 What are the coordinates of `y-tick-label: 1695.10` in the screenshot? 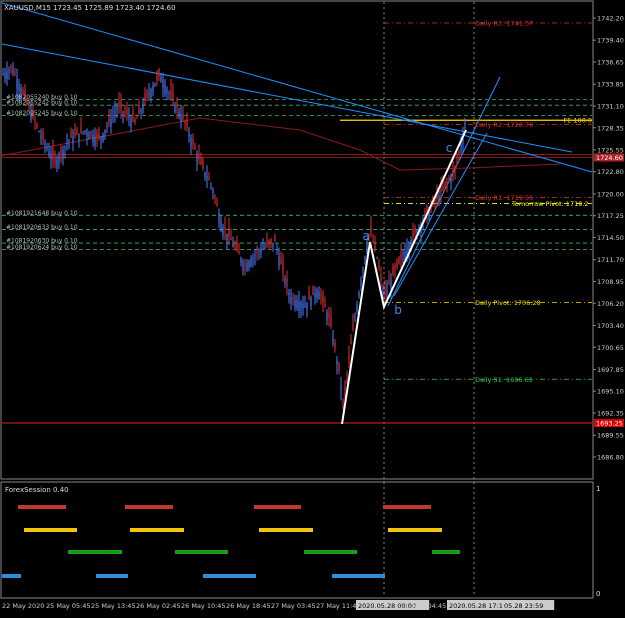 It's located at (610, 392).